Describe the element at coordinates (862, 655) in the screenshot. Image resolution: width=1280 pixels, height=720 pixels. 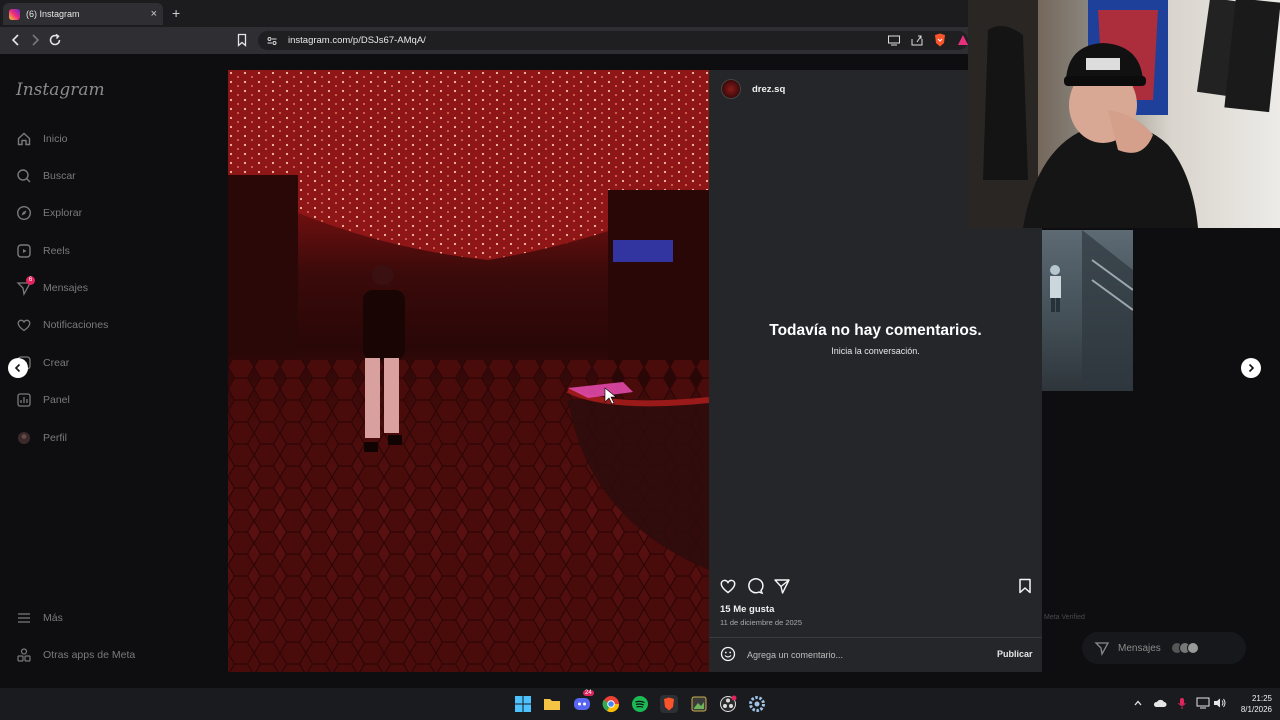
I see `comment-input` at that location.